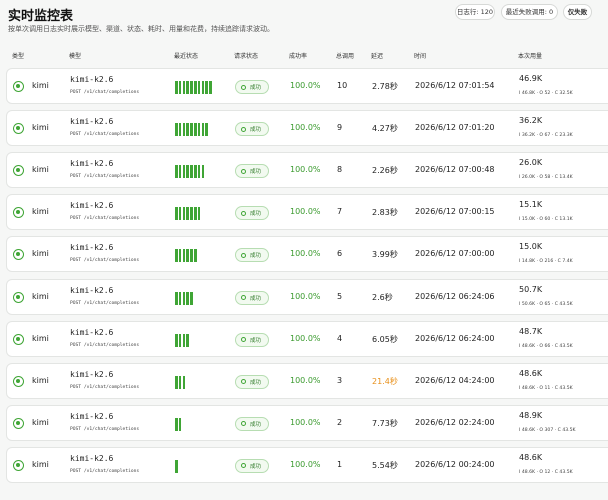 The height and width of the screenshot is (500, 608). What do you see at coordinates (246, 56) in the screenshot?
I see `column-header-request-status: 请求状态` at bounding box center [246, 56].